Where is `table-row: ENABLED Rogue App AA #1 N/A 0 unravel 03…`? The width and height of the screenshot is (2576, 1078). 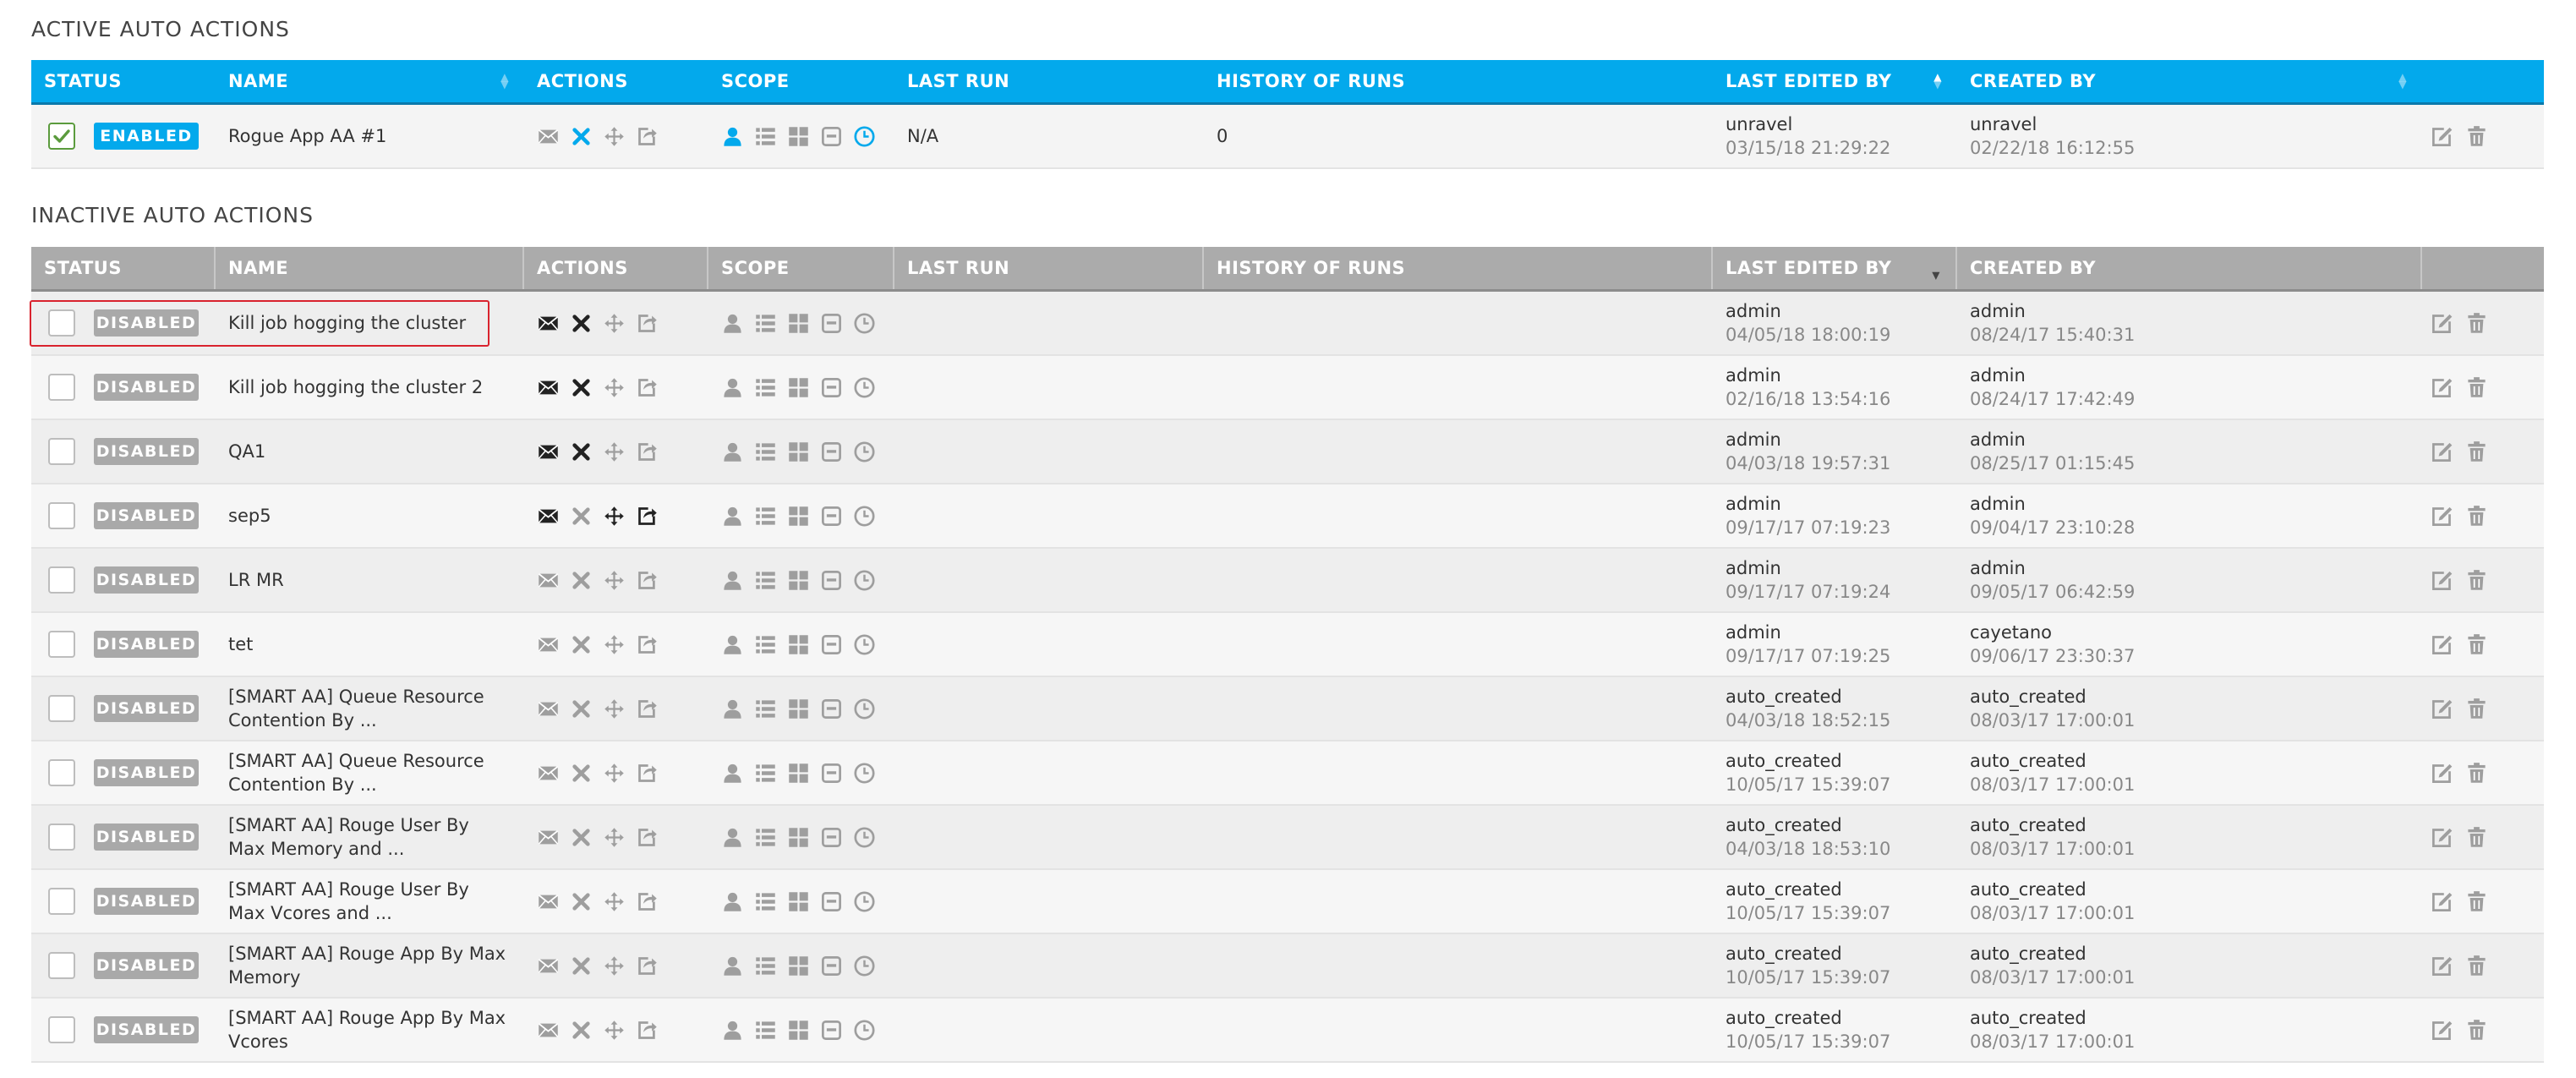 table-row: ENABLED Rogue App AA #1 N/A 0 unravel 03… is located at coordinates (1288, 137).